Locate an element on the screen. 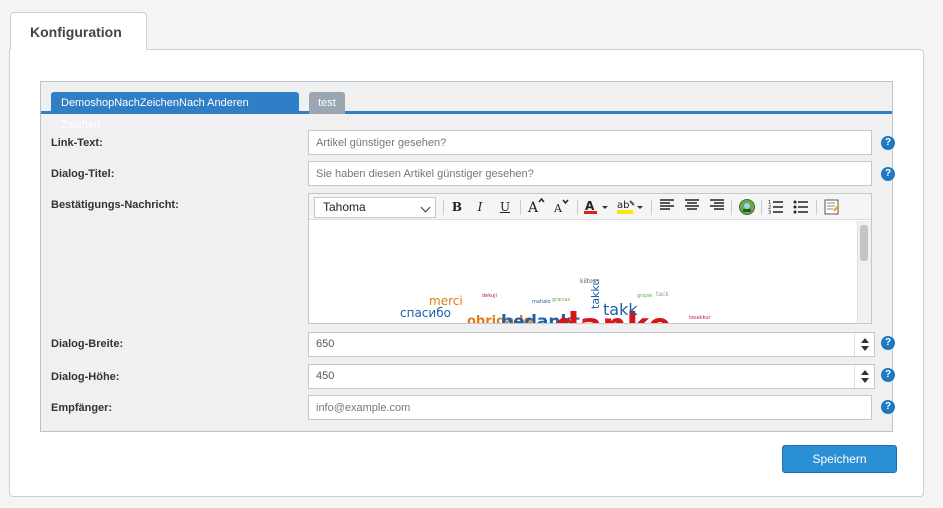 This screenshot has height=508, width=943. underline-button: U is located at coordinates (505, 207).